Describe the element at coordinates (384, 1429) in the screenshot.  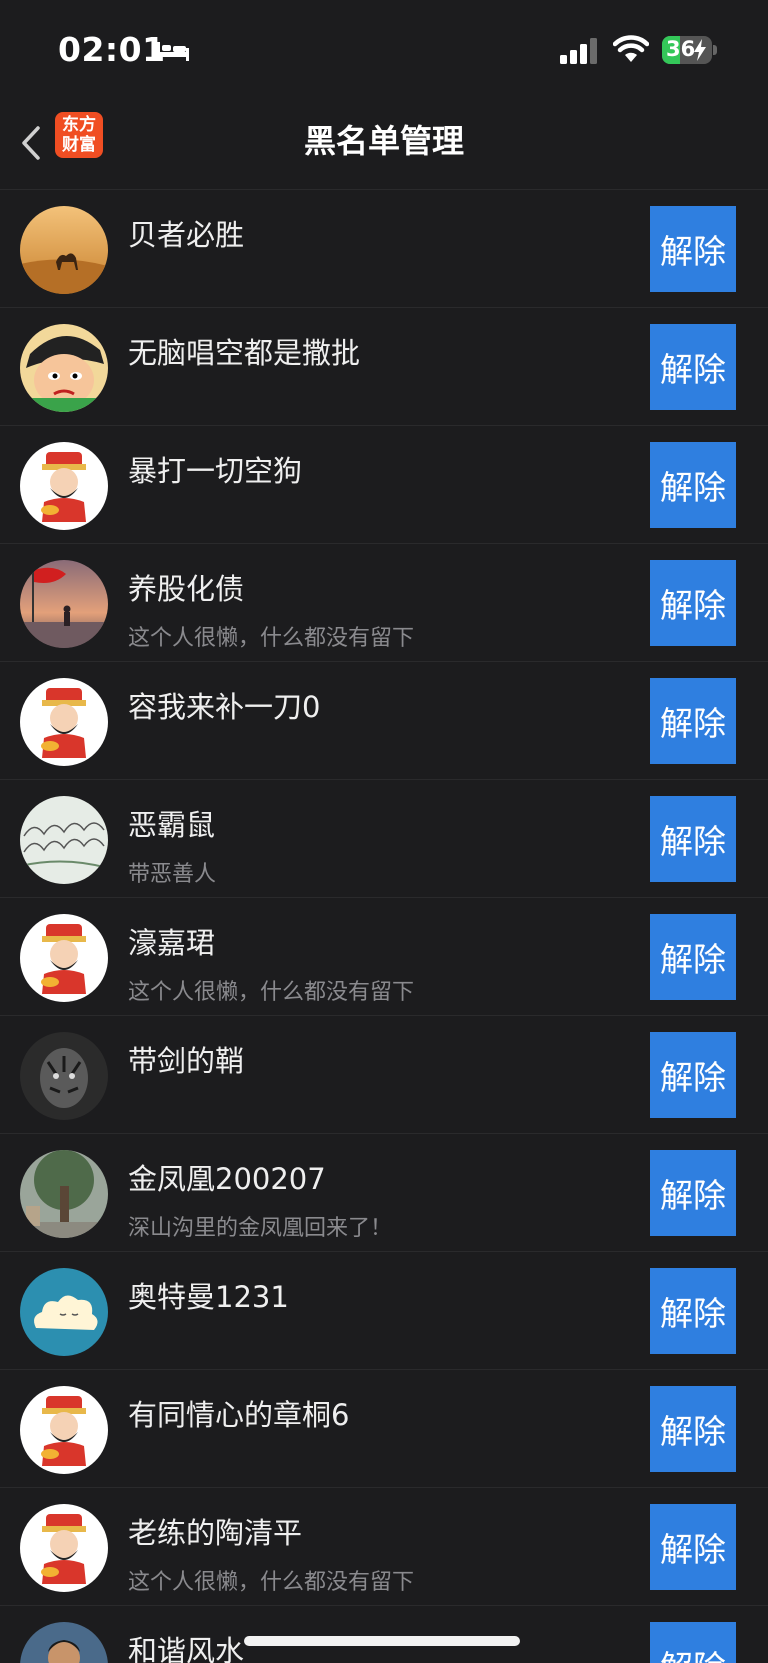
I see `blocked-user-row: 有同情心的章桐6 解除` at that location.